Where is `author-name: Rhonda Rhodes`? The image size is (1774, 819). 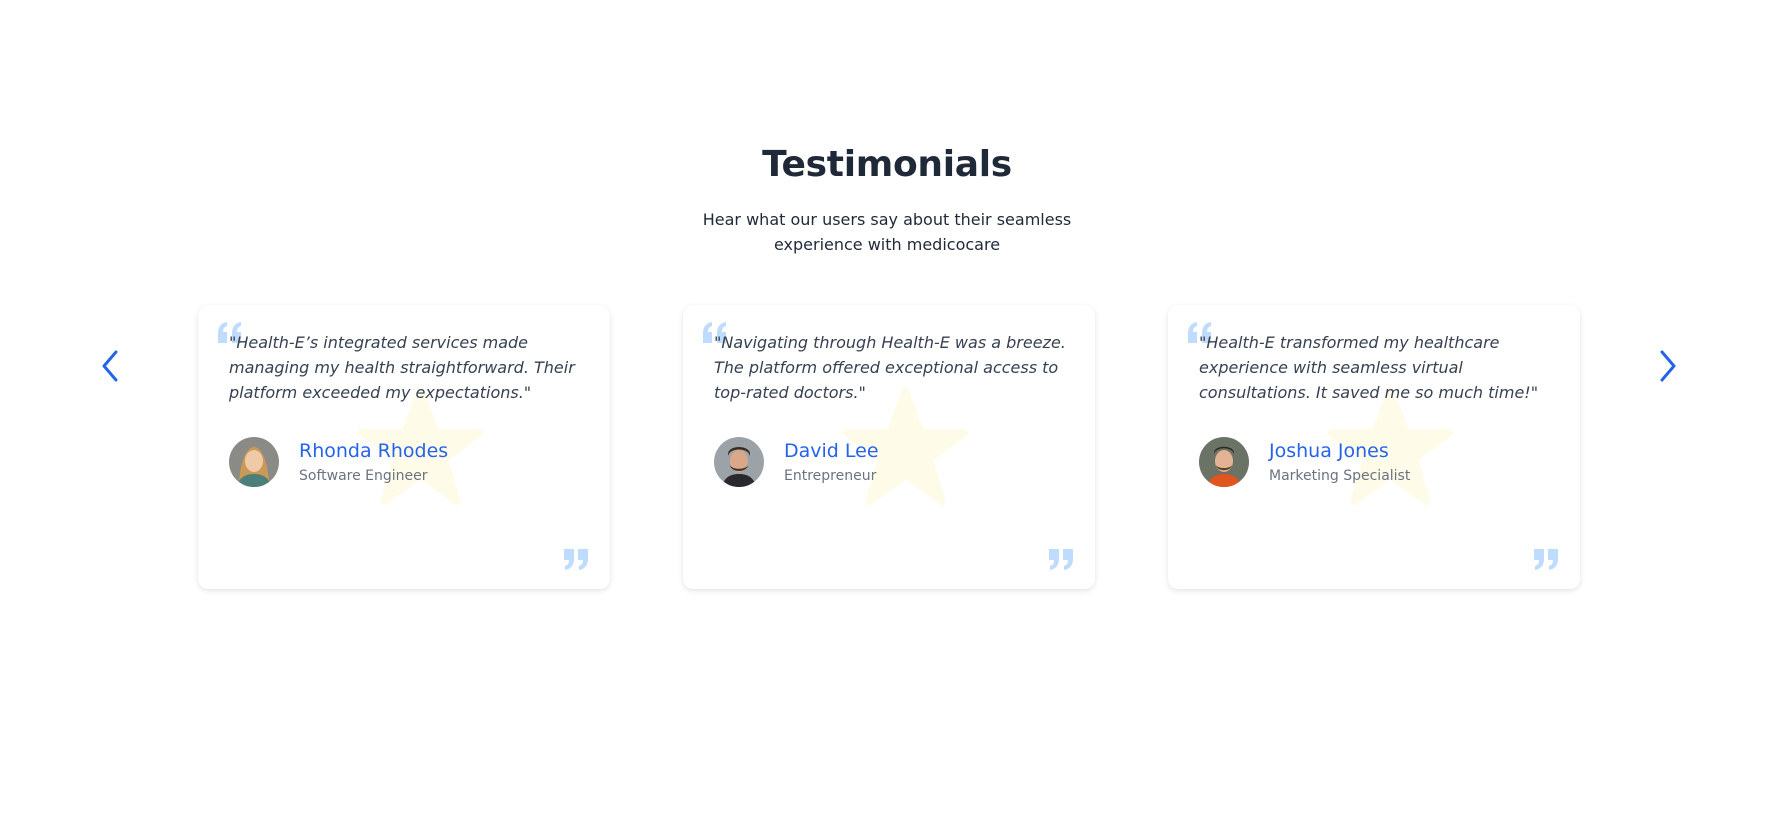
author-name: Rhonda Rhodes is located at coordinates (374, 451).